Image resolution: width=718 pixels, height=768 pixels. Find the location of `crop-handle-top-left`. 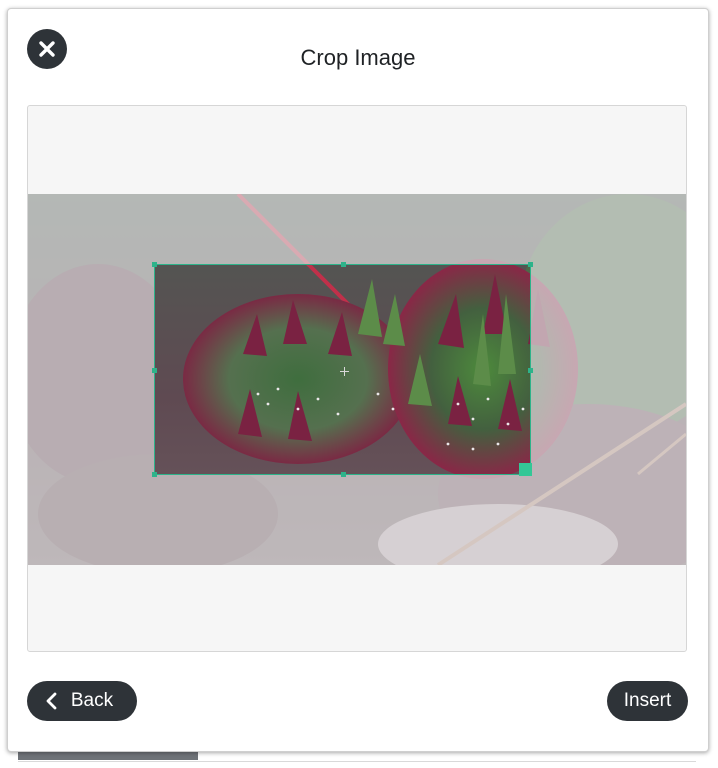

crop-handle-top-left is located at coordinates (154, 264).